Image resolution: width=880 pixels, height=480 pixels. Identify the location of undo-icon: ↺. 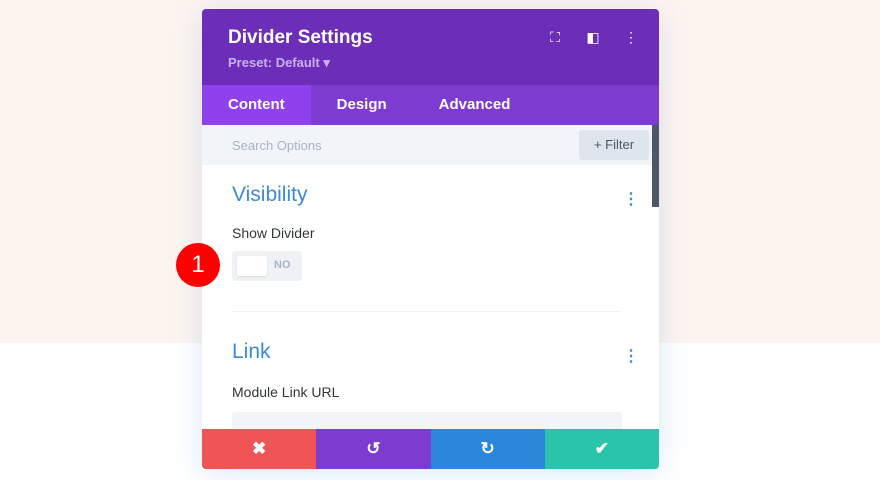
(373, 448).